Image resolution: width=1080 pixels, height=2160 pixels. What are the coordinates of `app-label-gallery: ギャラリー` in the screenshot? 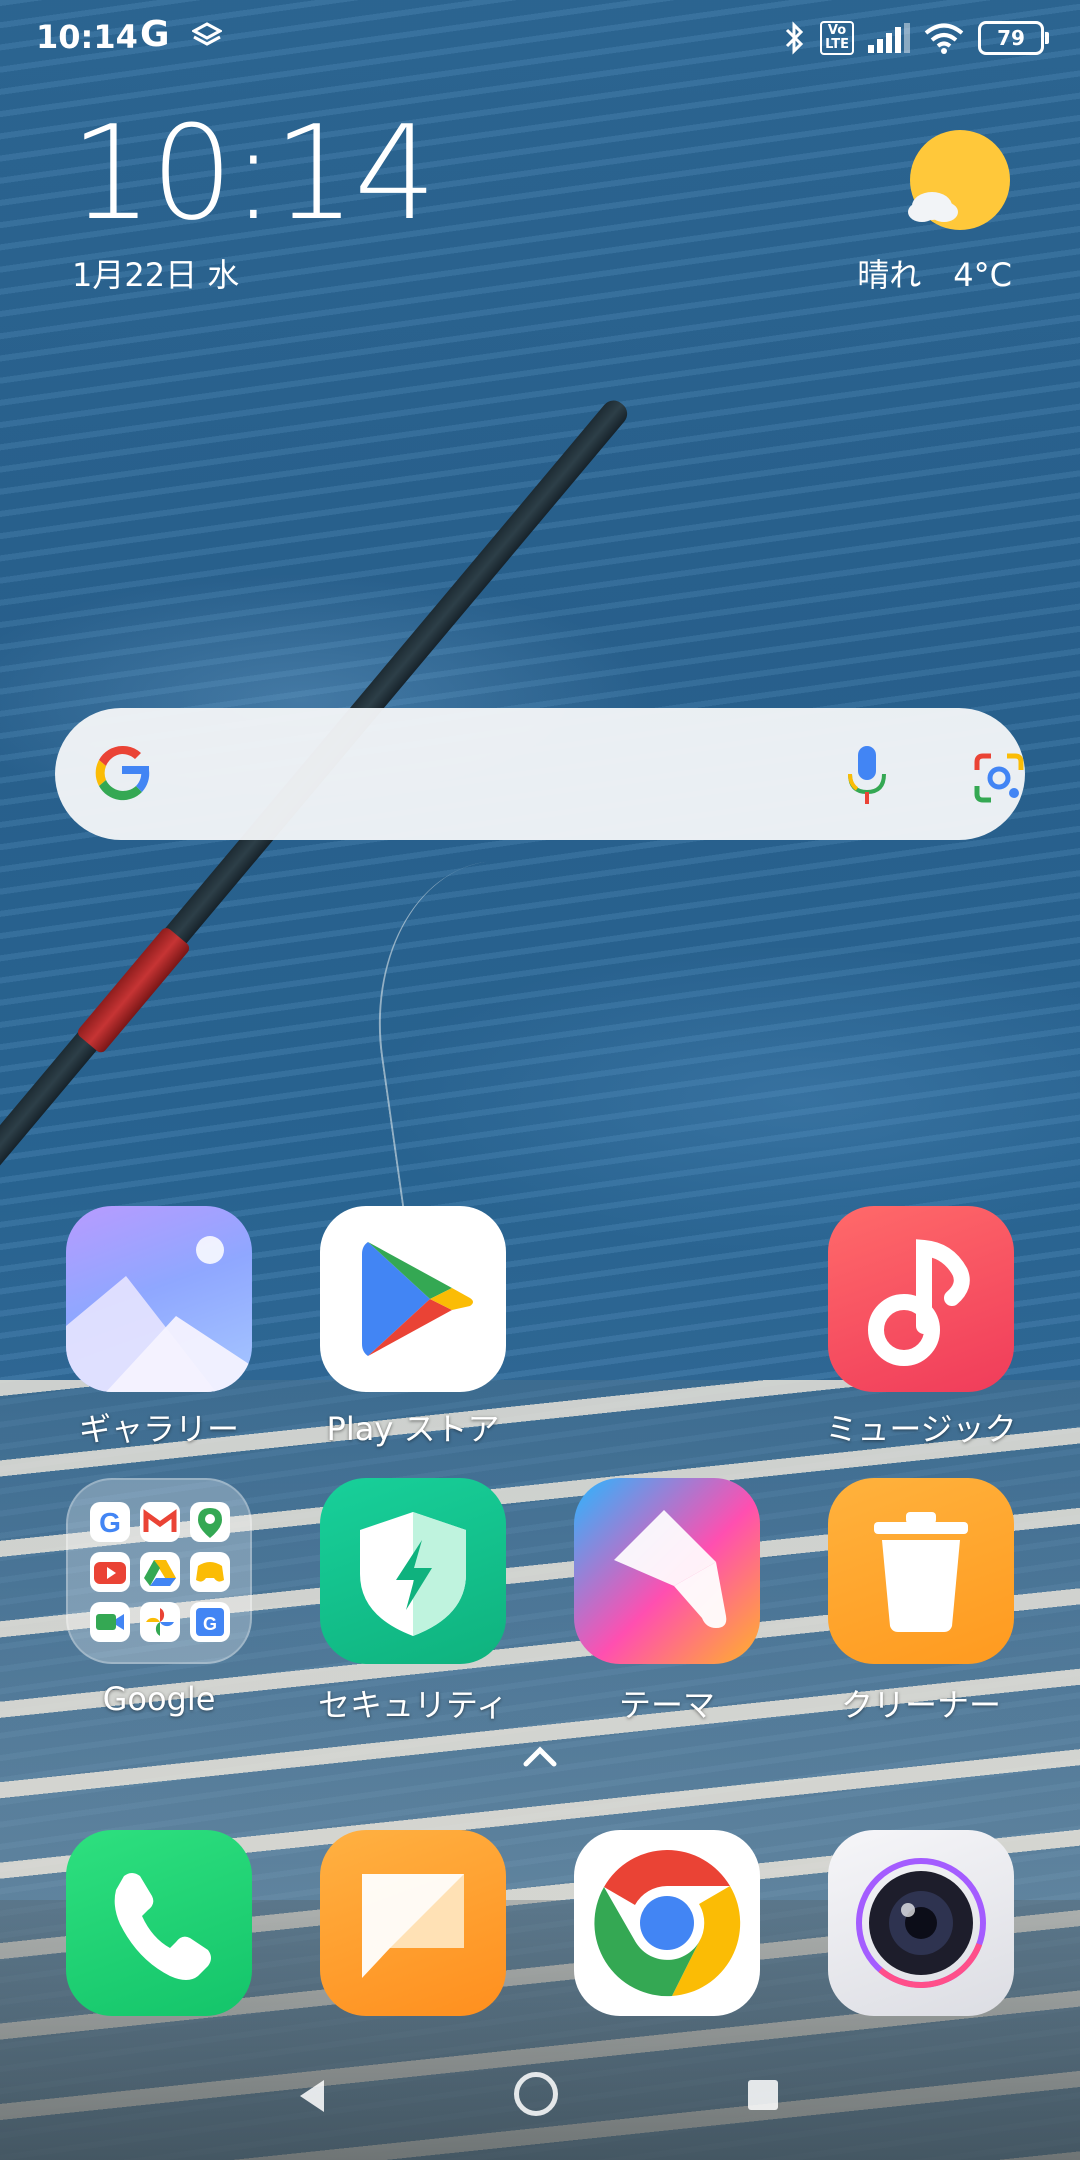 It's located at (158, 1429).